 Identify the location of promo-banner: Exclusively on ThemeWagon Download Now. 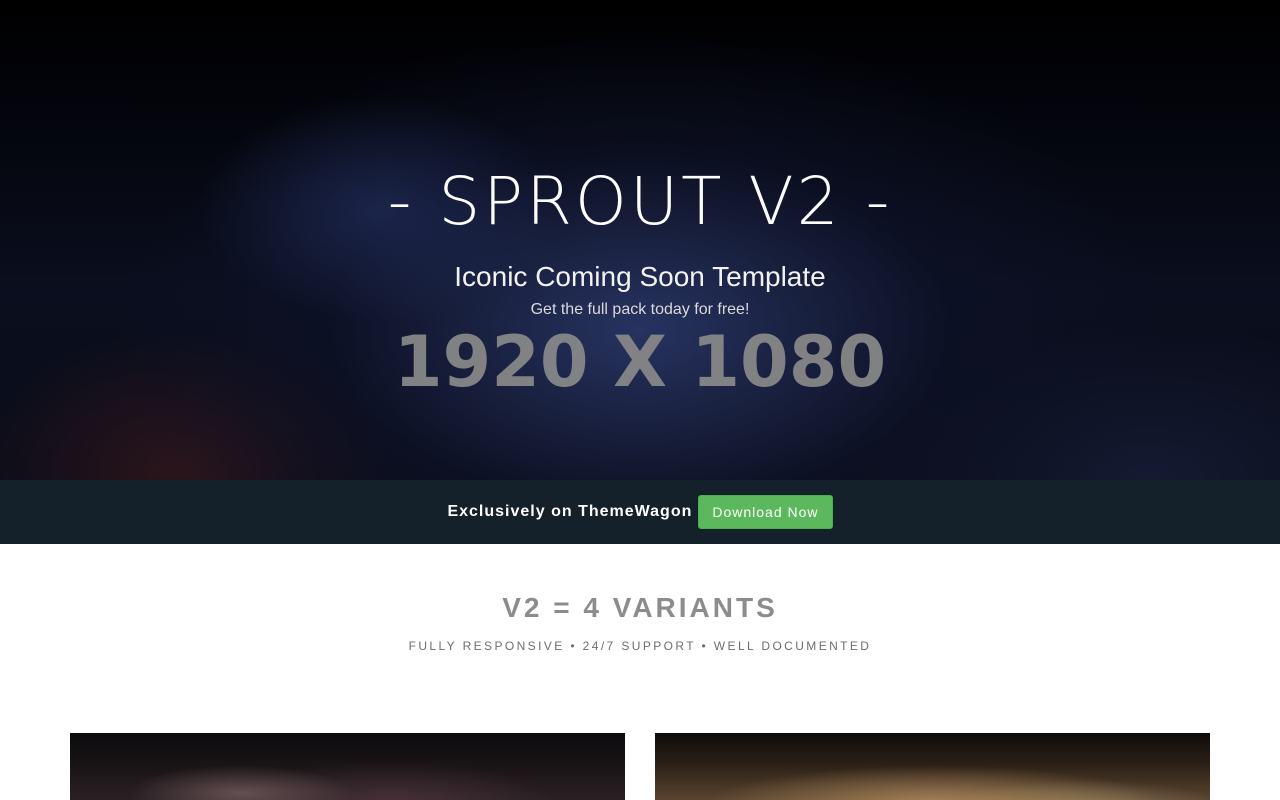
(640, 512).